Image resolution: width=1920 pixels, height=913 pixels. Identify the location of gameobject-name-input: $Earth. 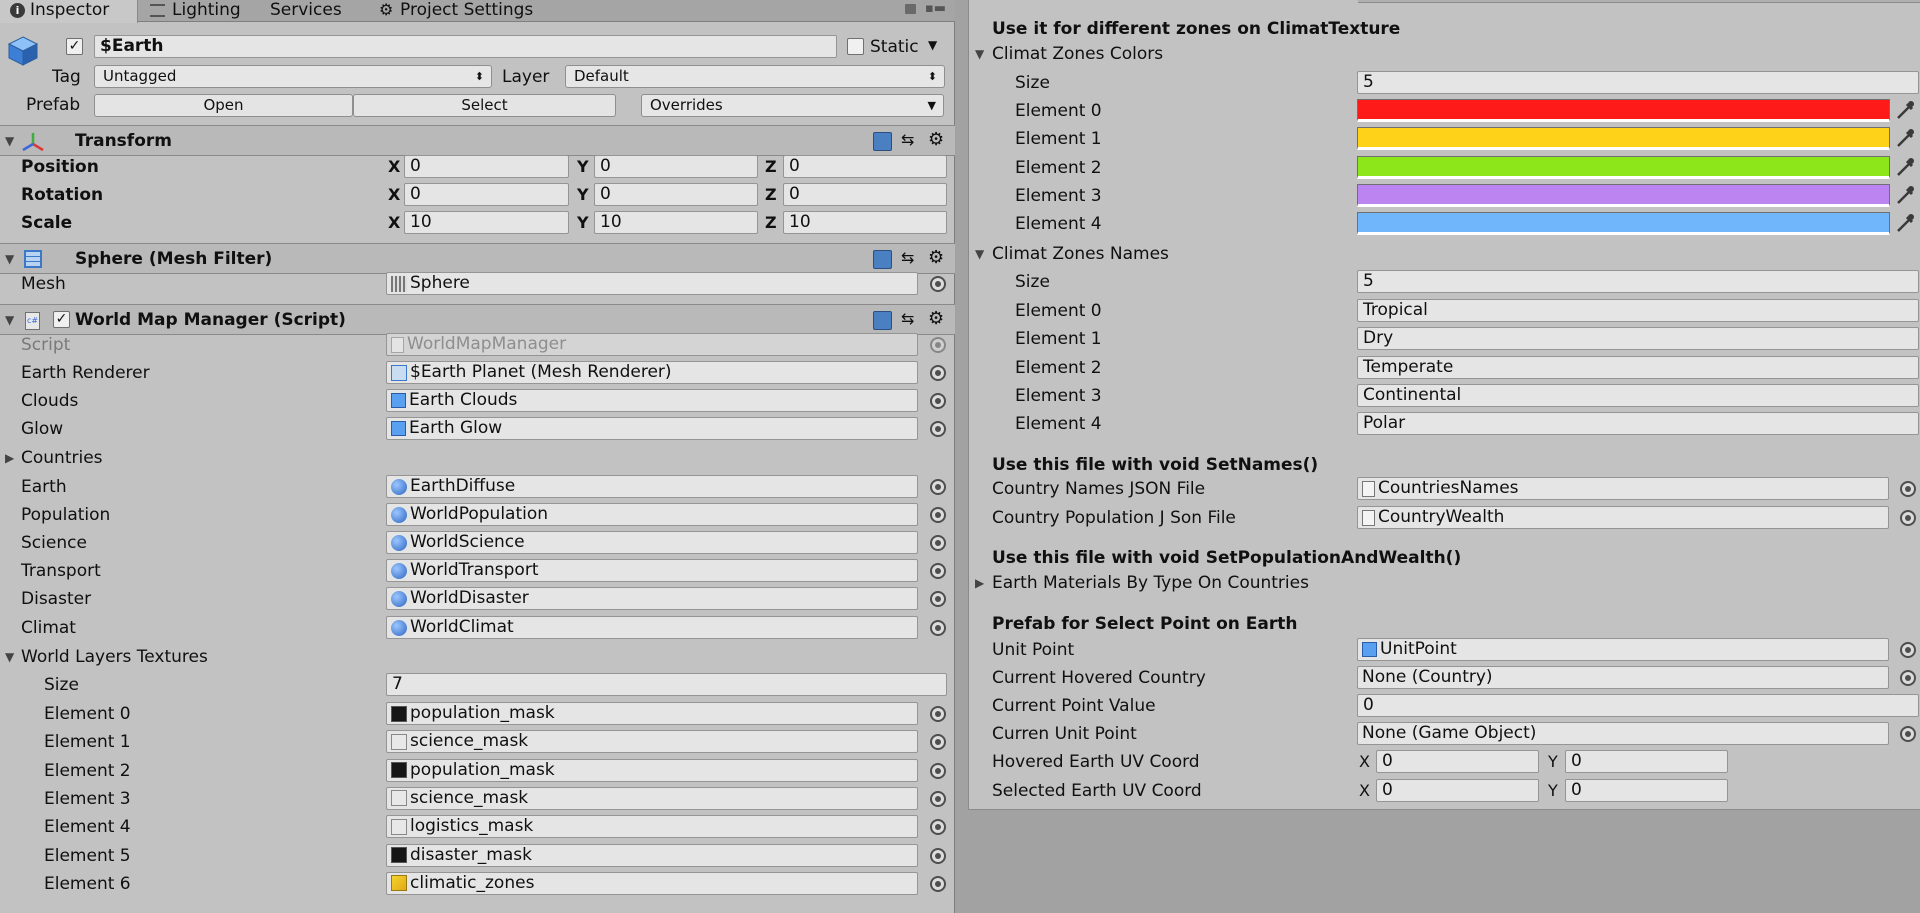
(465, 46).